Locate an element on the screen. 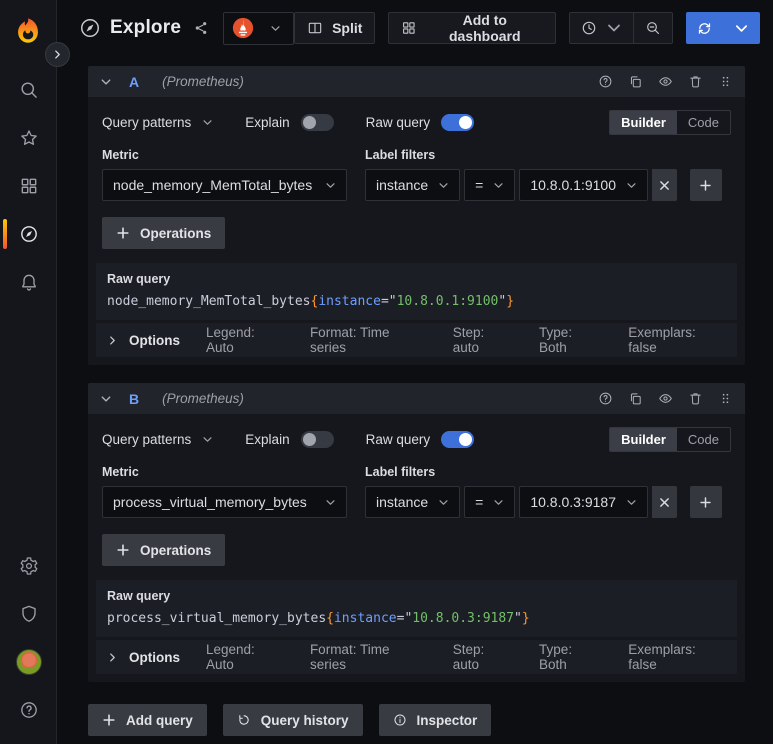 This screenshot has height=744, width=773. option-type: Type: Both is located at coordinates (556, 340).